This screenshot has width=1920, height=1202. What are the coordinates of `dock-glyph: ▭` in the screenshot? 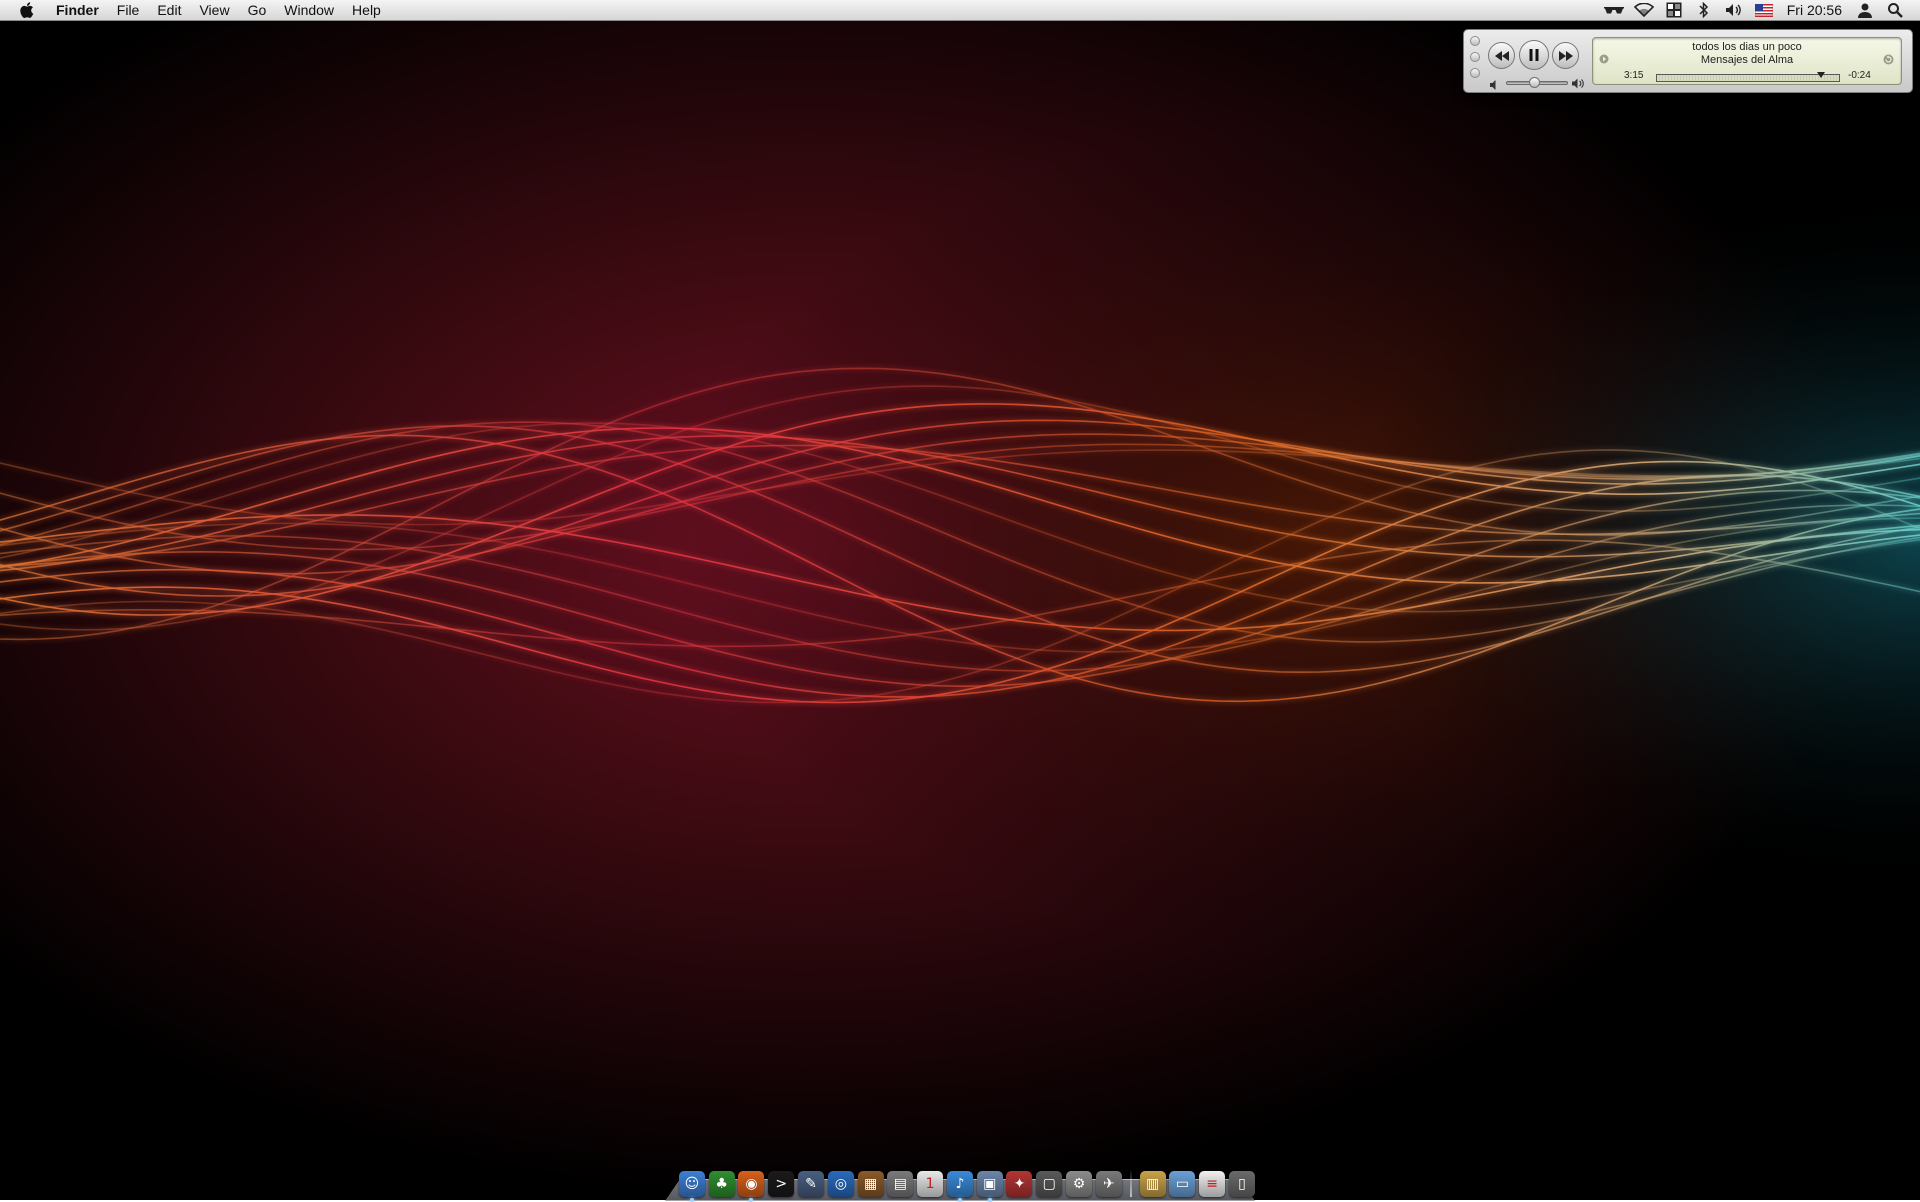 It's located at (1182, 1184).